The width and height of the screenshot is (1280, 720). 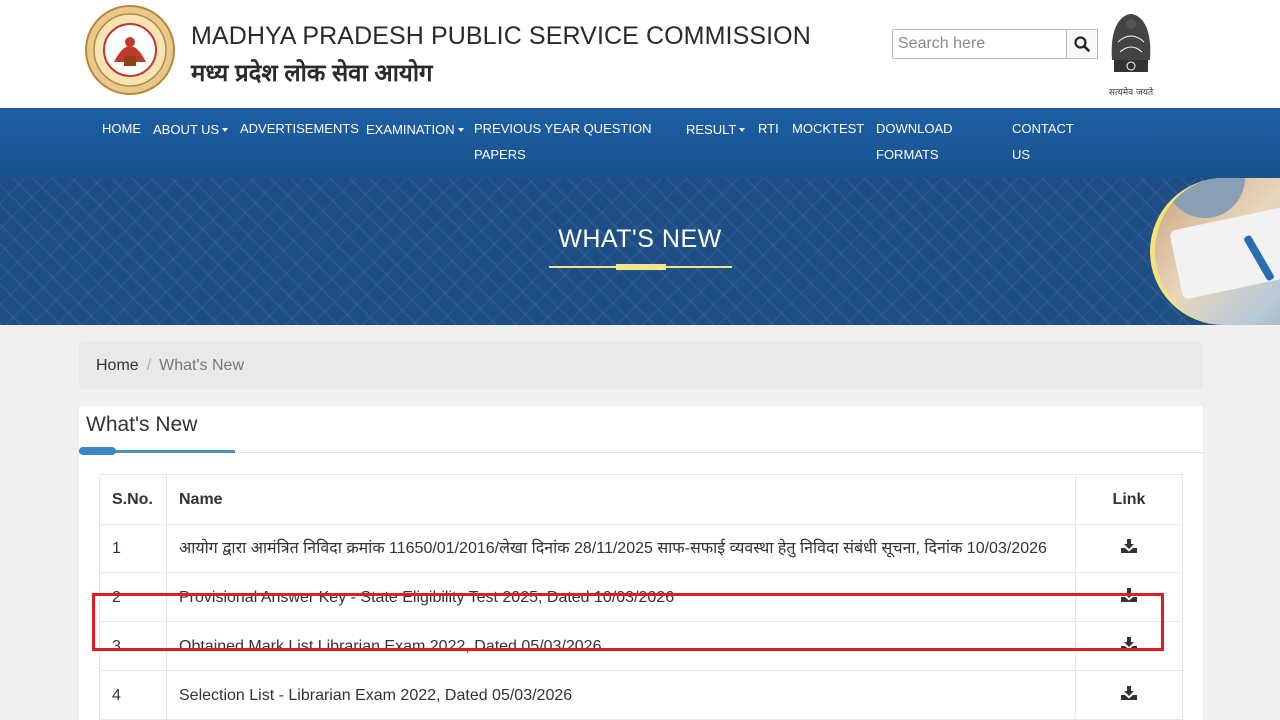 I want to click on search-input, so click(x=979, y=44).